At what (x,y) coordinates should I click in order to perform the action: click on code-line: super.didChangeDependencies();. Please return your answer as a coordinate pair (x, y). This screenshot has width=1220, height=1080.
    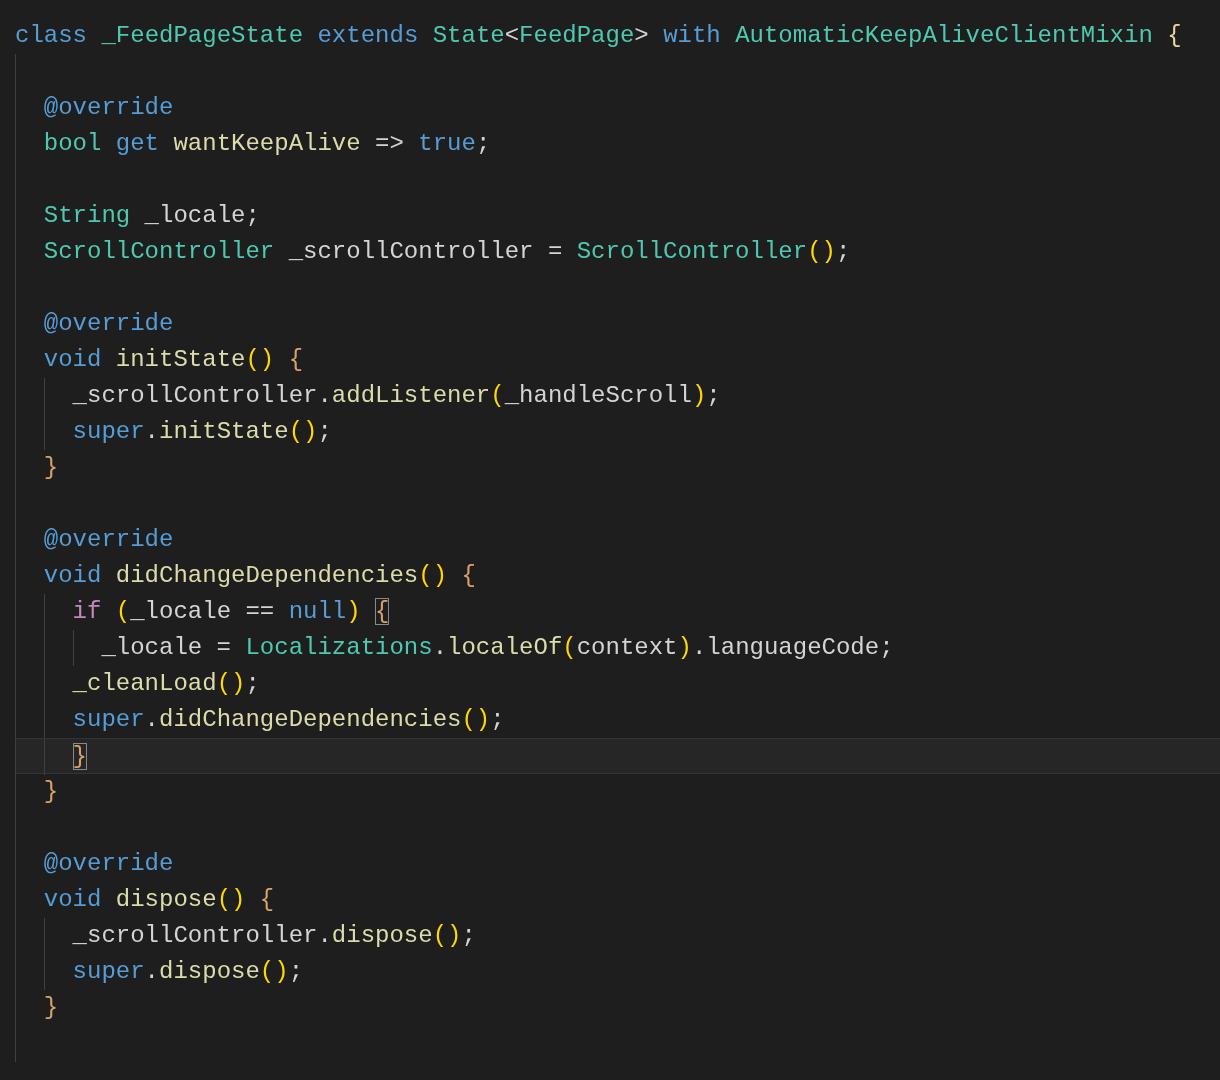
    Looking at the image, I should click on (288, 720).